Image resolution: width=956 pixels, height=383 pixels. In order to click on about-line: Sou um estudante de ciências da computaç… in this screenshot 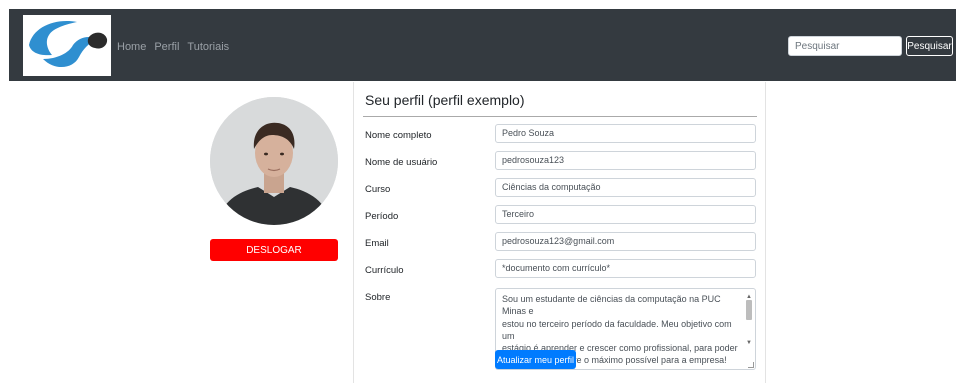, I will do `click(611, 305)`.